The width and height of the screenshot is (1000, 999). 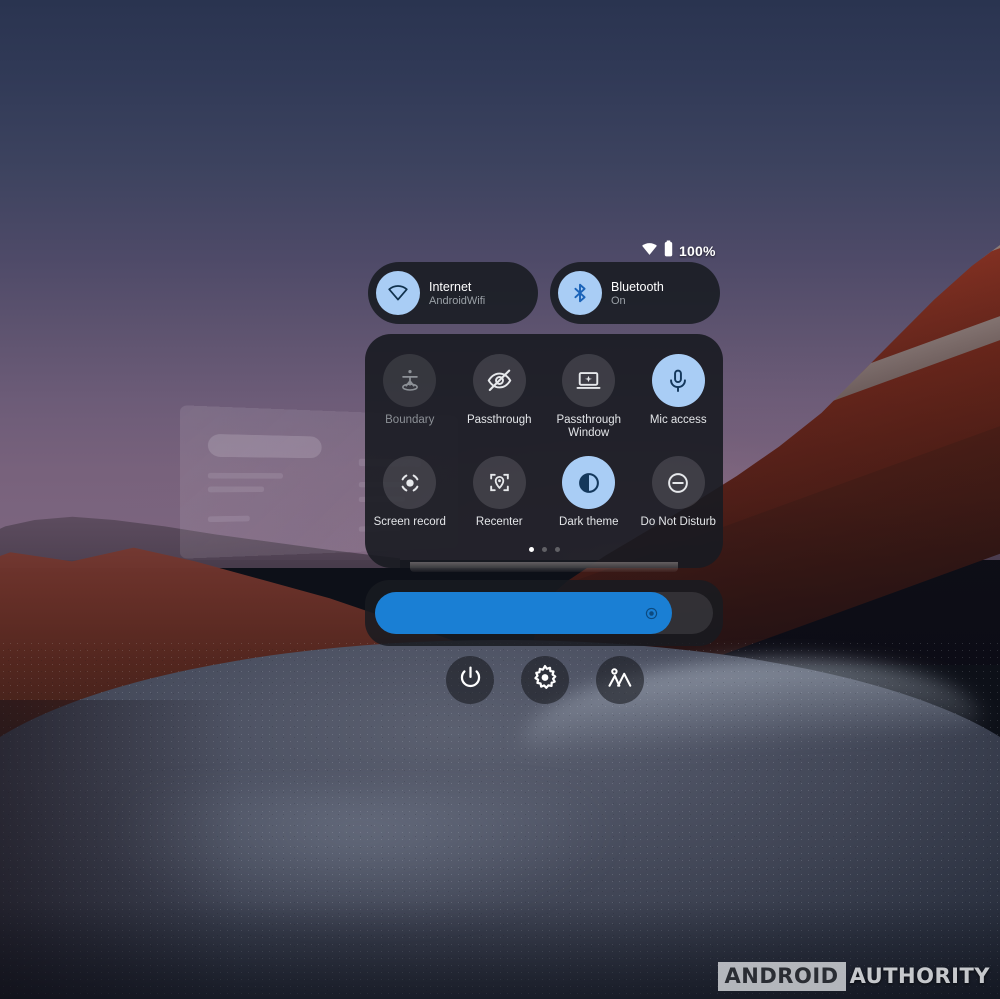 What do you see at coordinates (589, 522) in the screenshot?
I see `qs-label-dark-theme: Dark theme` at bounding box center [589, 522].